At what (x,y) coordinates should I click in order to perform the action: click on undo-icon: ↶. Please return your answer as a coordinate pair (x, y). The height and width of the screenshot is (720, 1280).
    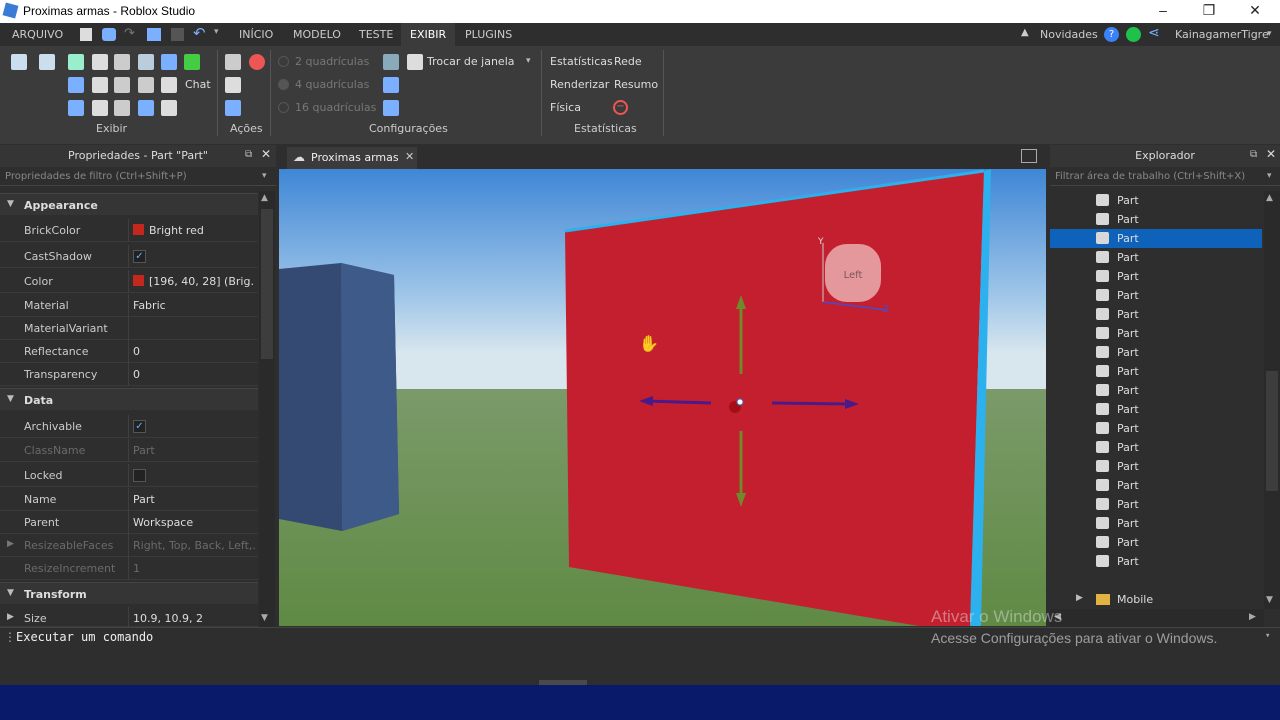
    Looking at the image, I should click on (199, 33).